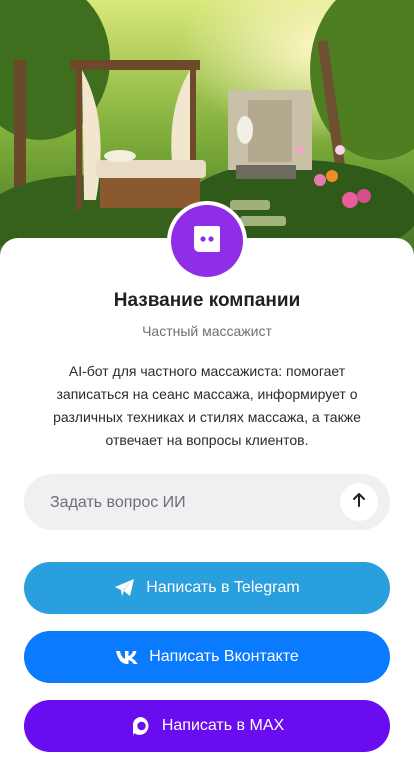 The height and width of the screenshot is (770, 414). What do you see at coordinates (224, 656) in the screenshot?
I see `vk-button-label: Написать Вконтакте` at bounding box center [224, 656].